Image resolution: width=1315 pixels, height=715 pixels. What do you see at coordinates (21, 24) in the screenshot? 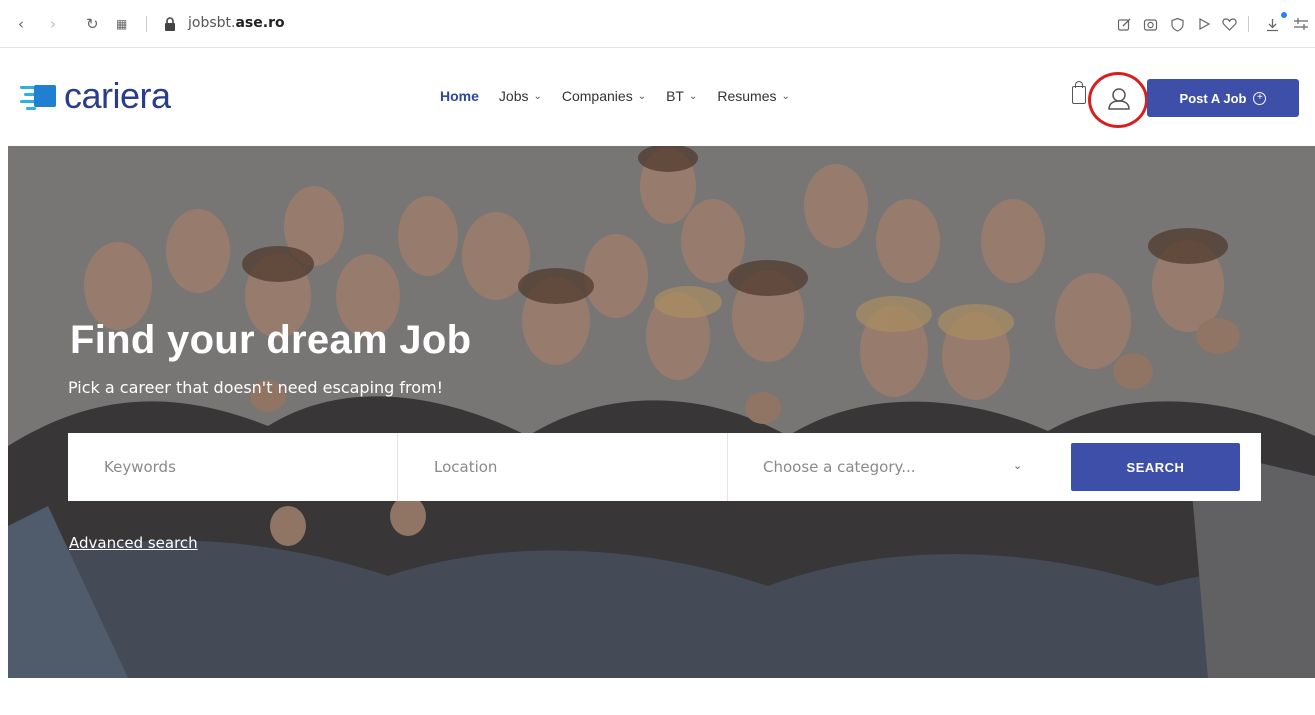
I see `back-icon: ‹` at bounding box center [21, 24].